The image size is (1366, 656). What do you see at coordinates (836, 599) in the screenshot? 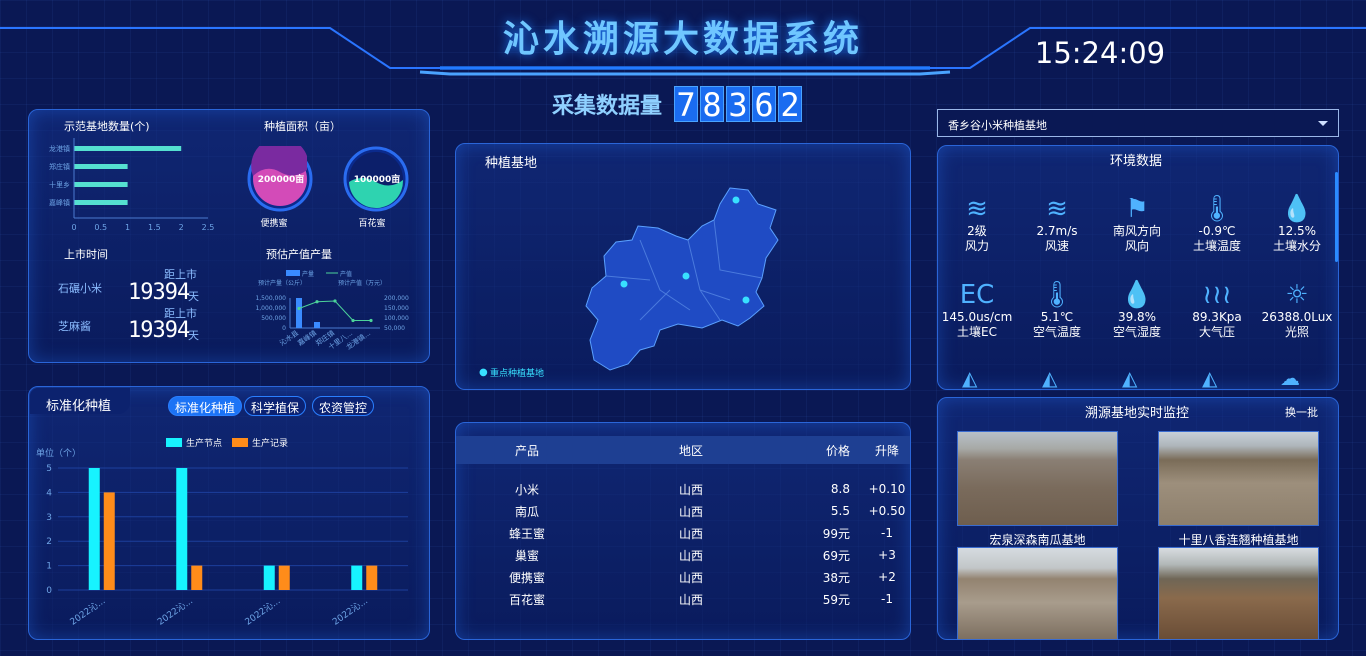
I see `table-cell: 59元` at bounding box center [836, 599].